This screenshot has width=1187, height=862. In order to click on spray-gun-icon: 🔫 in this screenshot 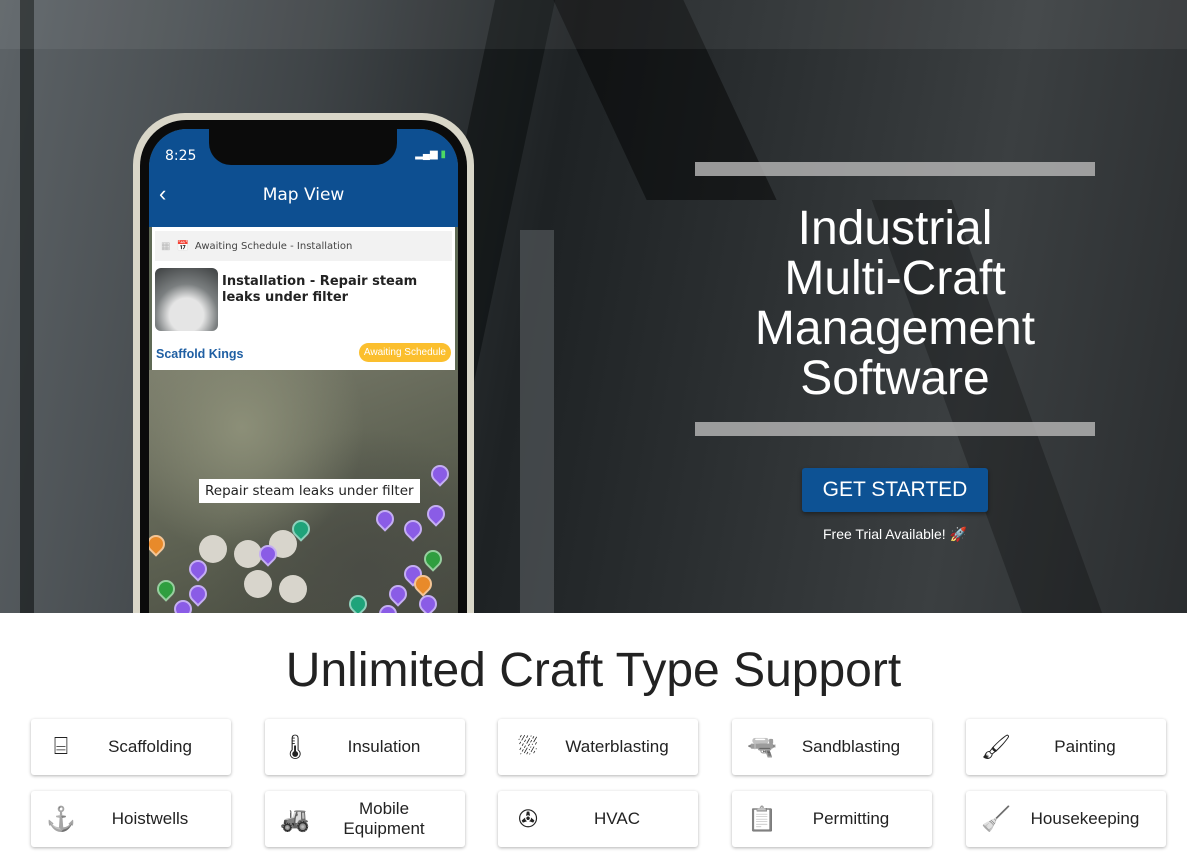, I will do `click(762, 747)`.